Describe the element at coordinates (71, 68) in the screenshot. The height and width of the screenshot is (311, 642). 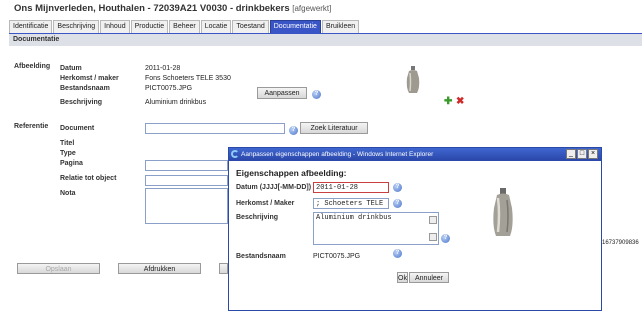
I see `datum-label: Datum` at that location.